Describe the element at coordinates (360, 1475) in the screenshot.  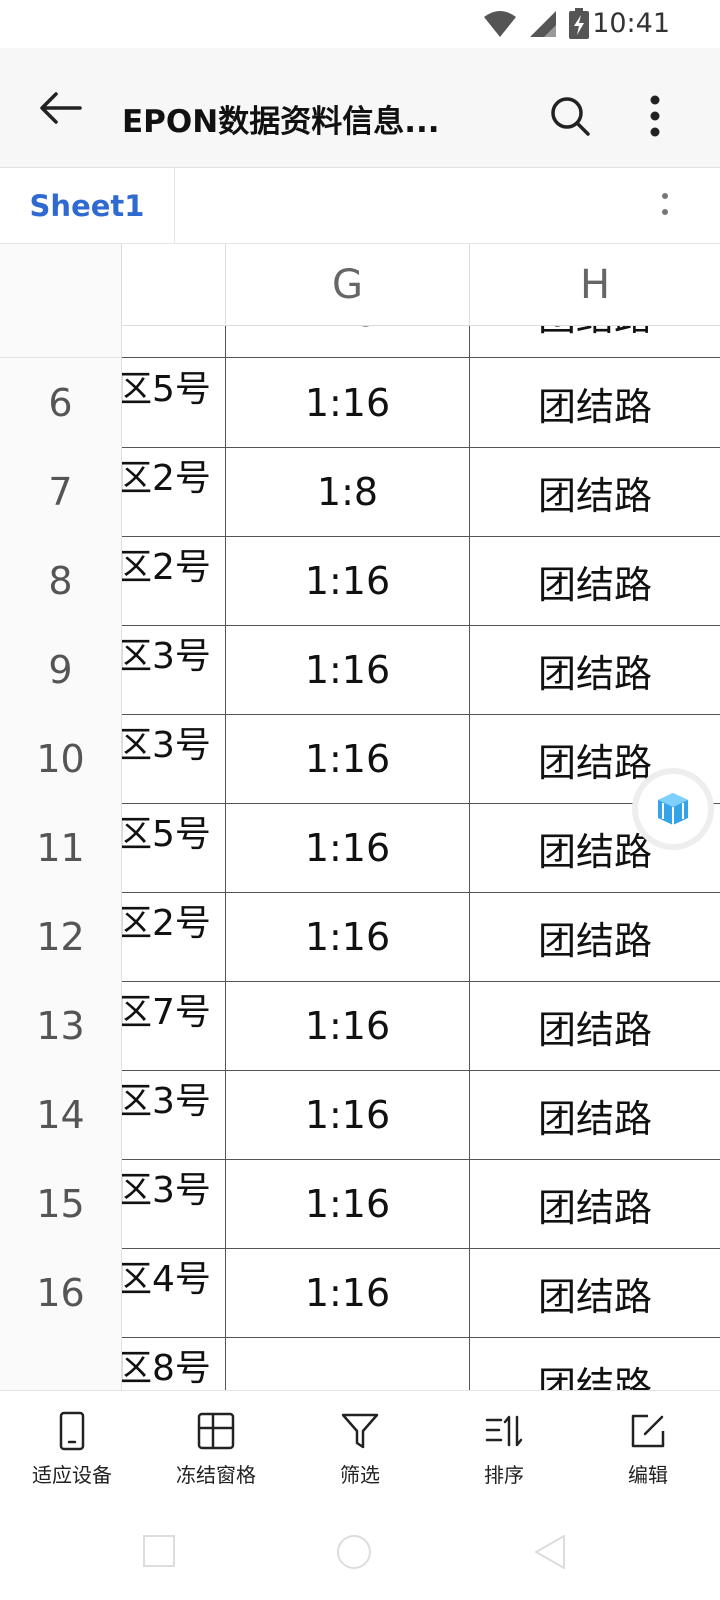
I see `filter-label: 筛选` at that location.